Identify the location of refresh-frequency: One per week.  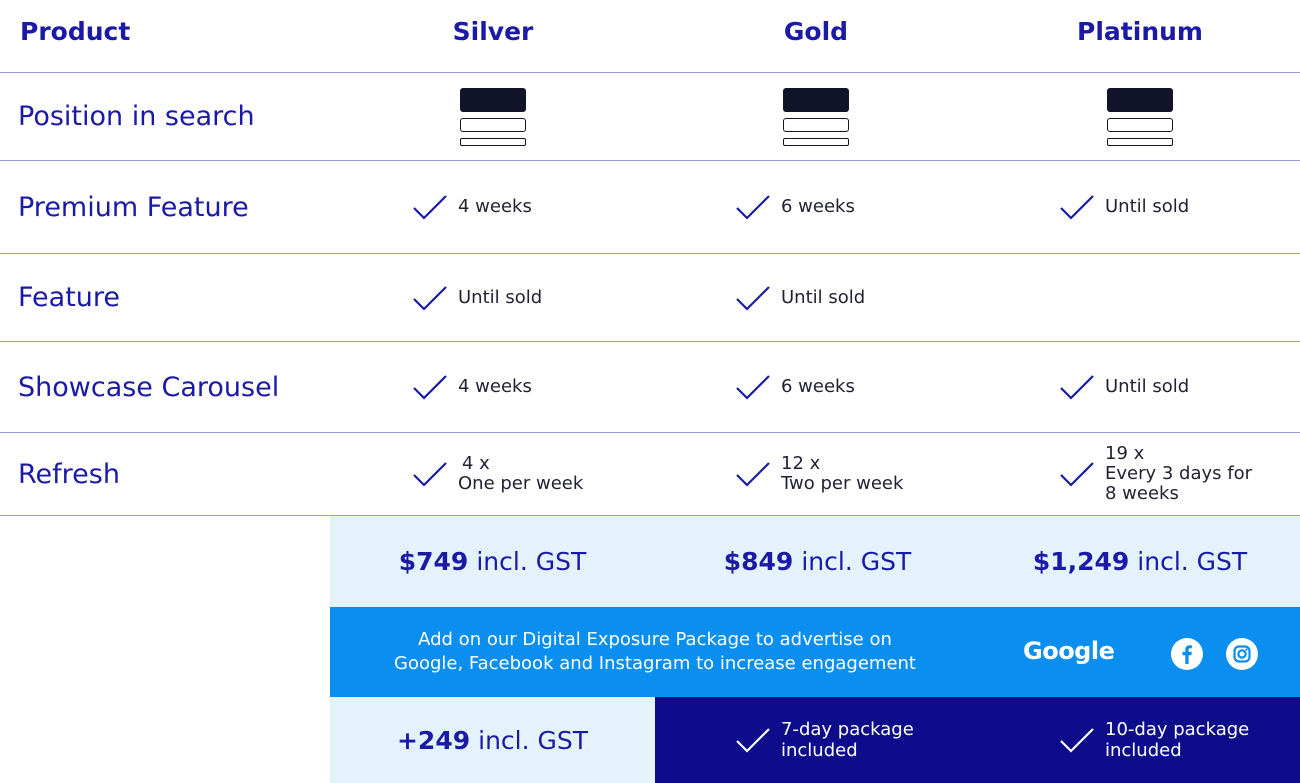
(521, 483).